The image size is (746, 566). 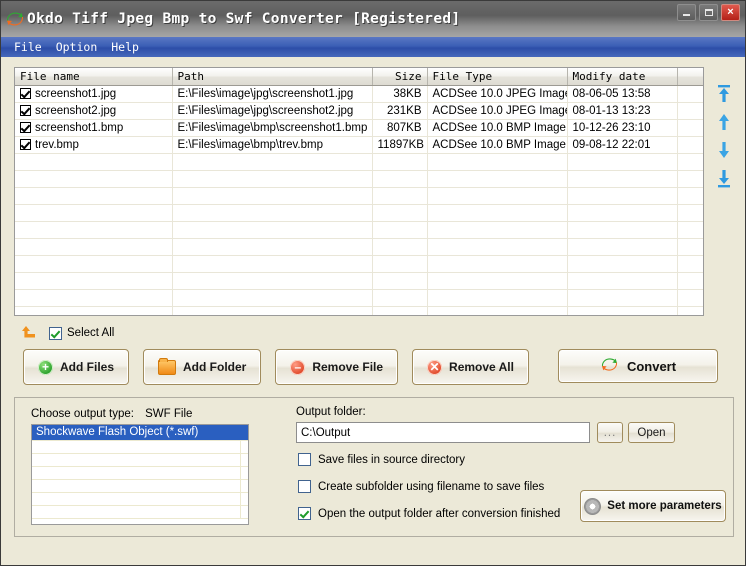 What do you see at coordinates (140, 474) in the screenshot?
I see `output-type-list: Shockwave Flash Object (*.swf)` at bounding box center [140, 474].